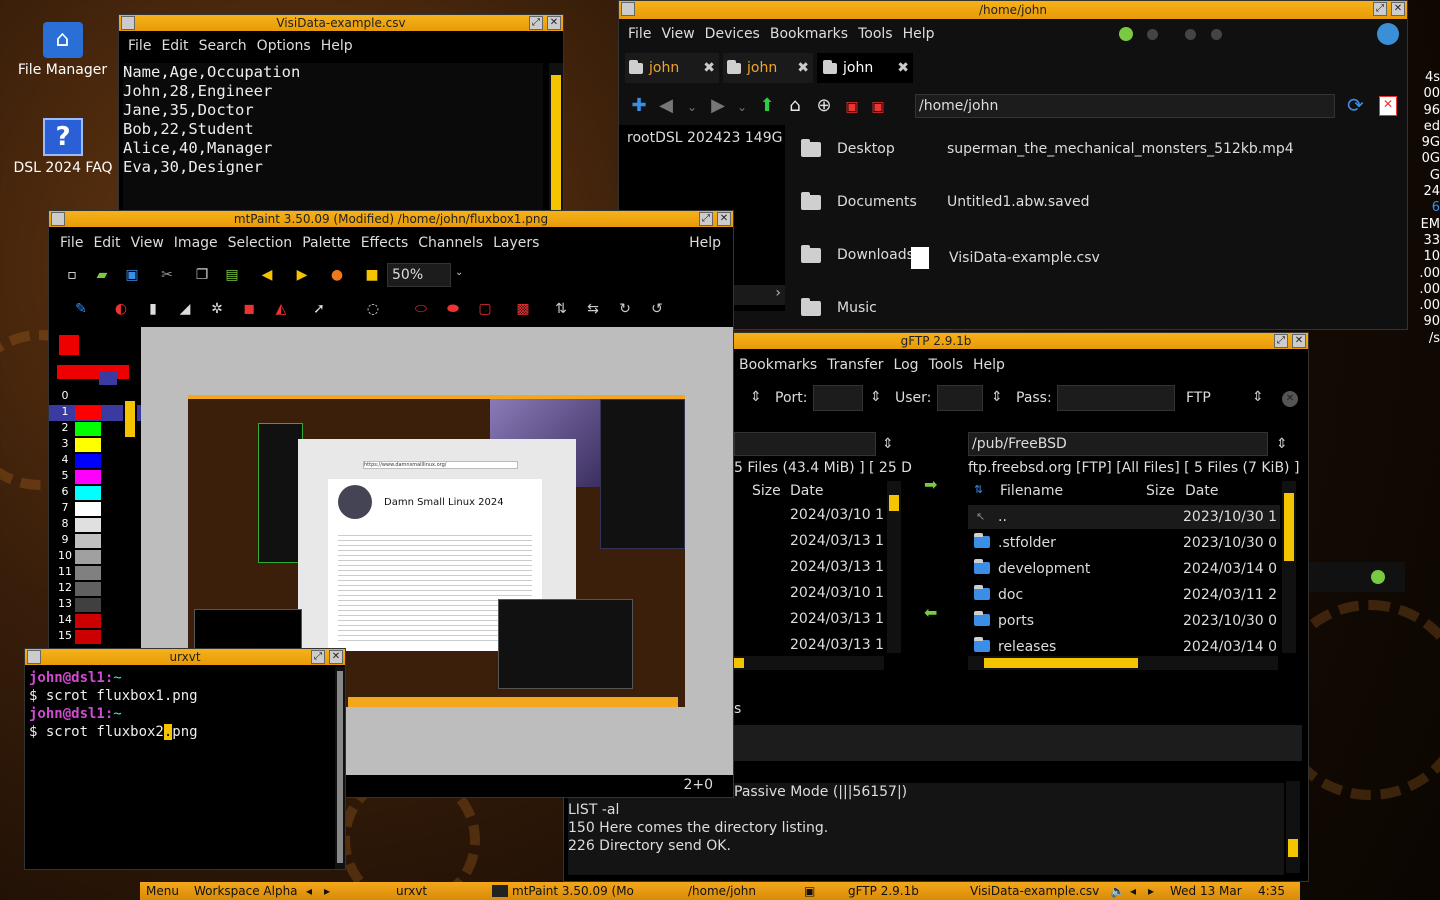 The image size is (1440, 900). I want to click on title-bar: /home/john ⤢ ✕, so click(1013, 10).